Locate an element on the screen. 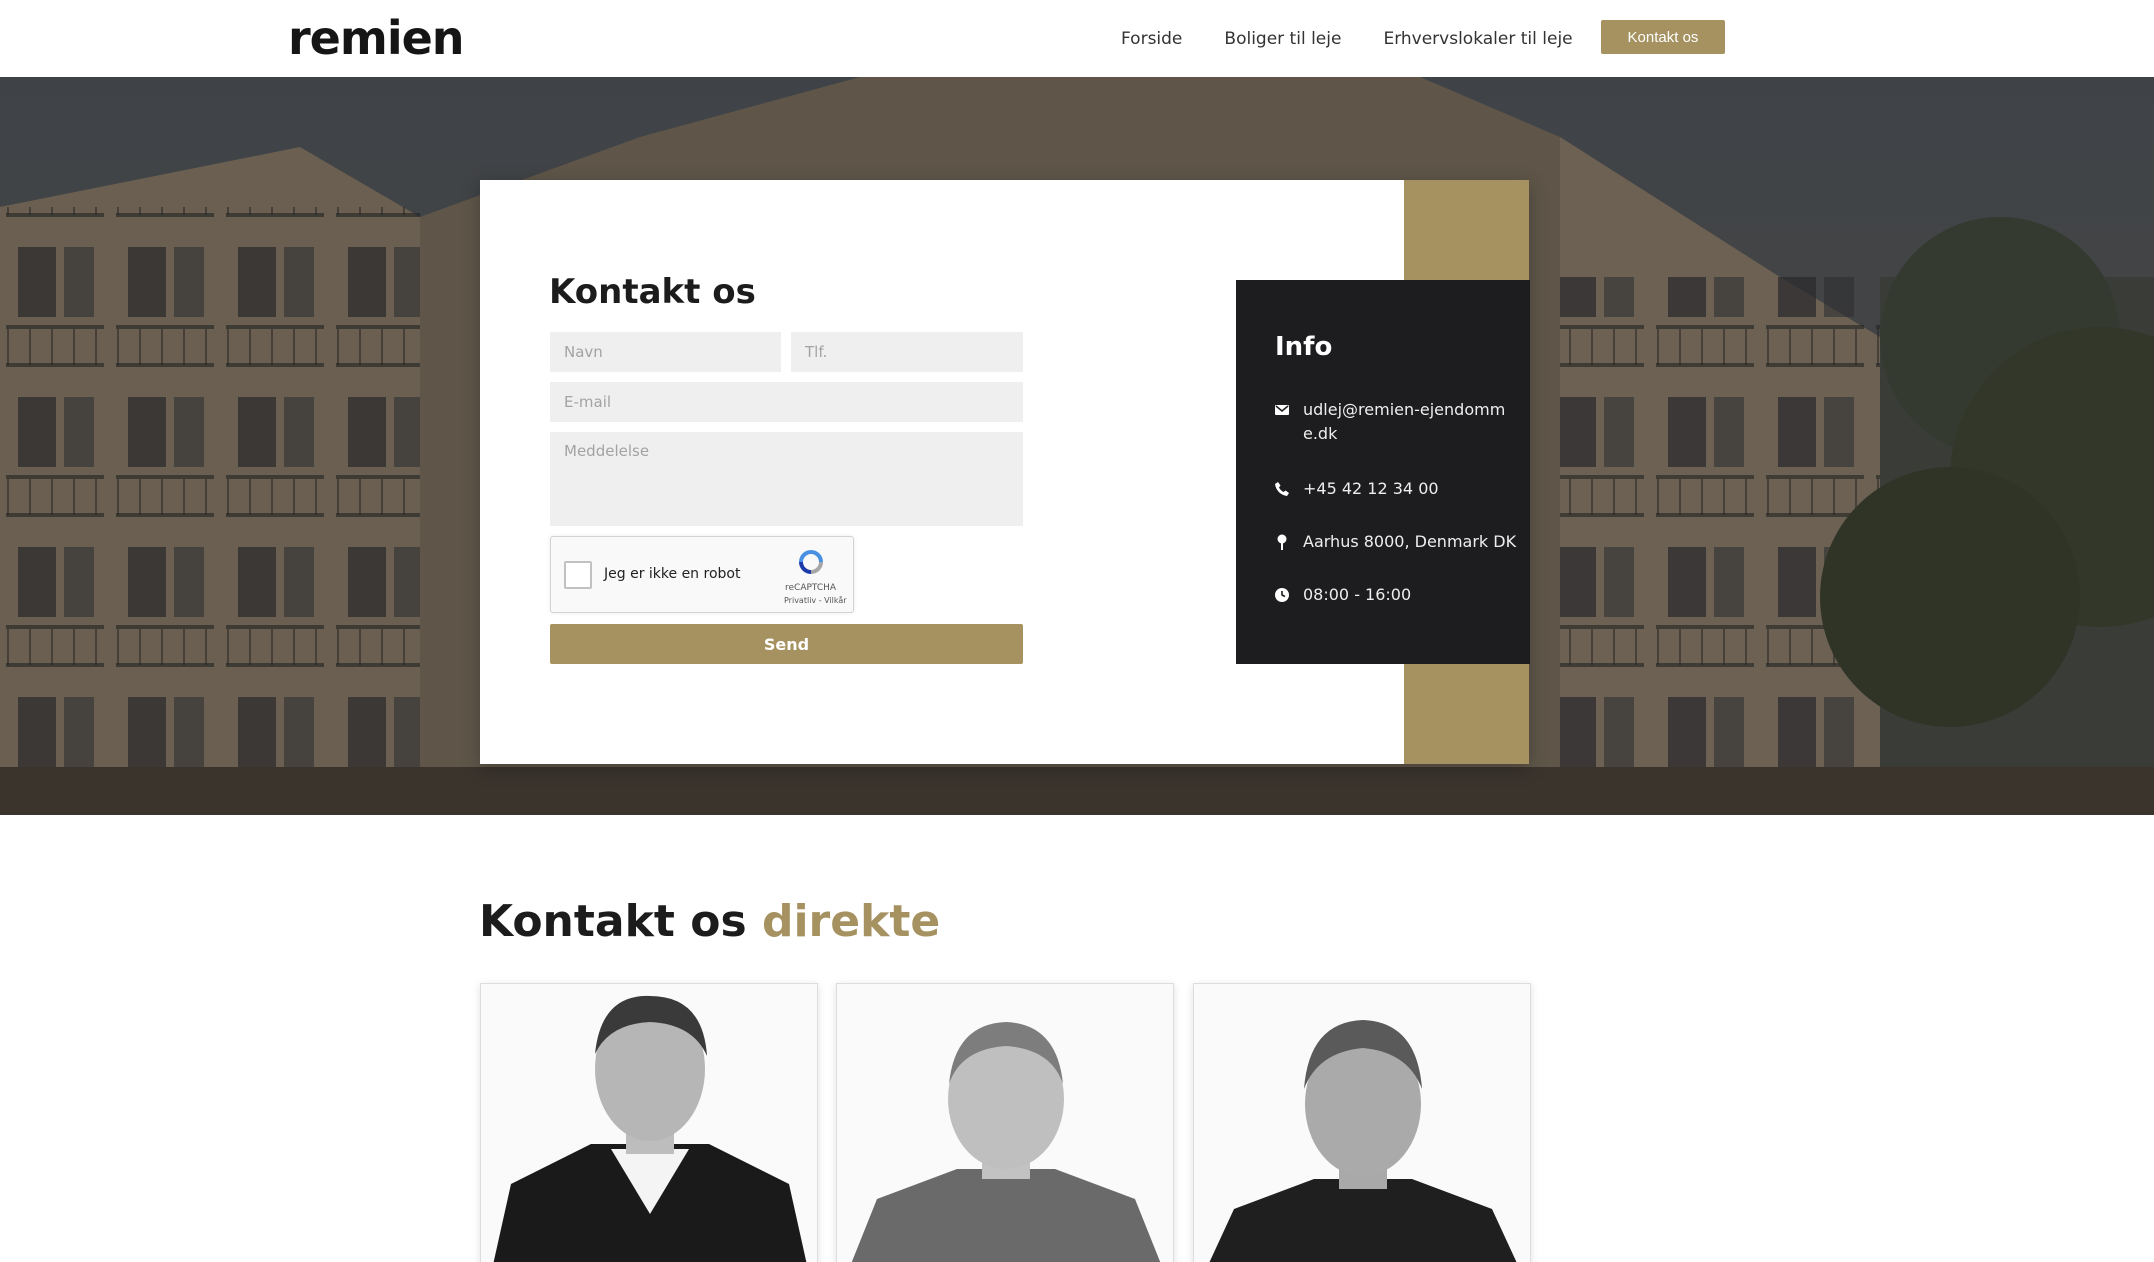  recaptcha-label: Jeg er ikke en robot is located at coordinates (672, 574).